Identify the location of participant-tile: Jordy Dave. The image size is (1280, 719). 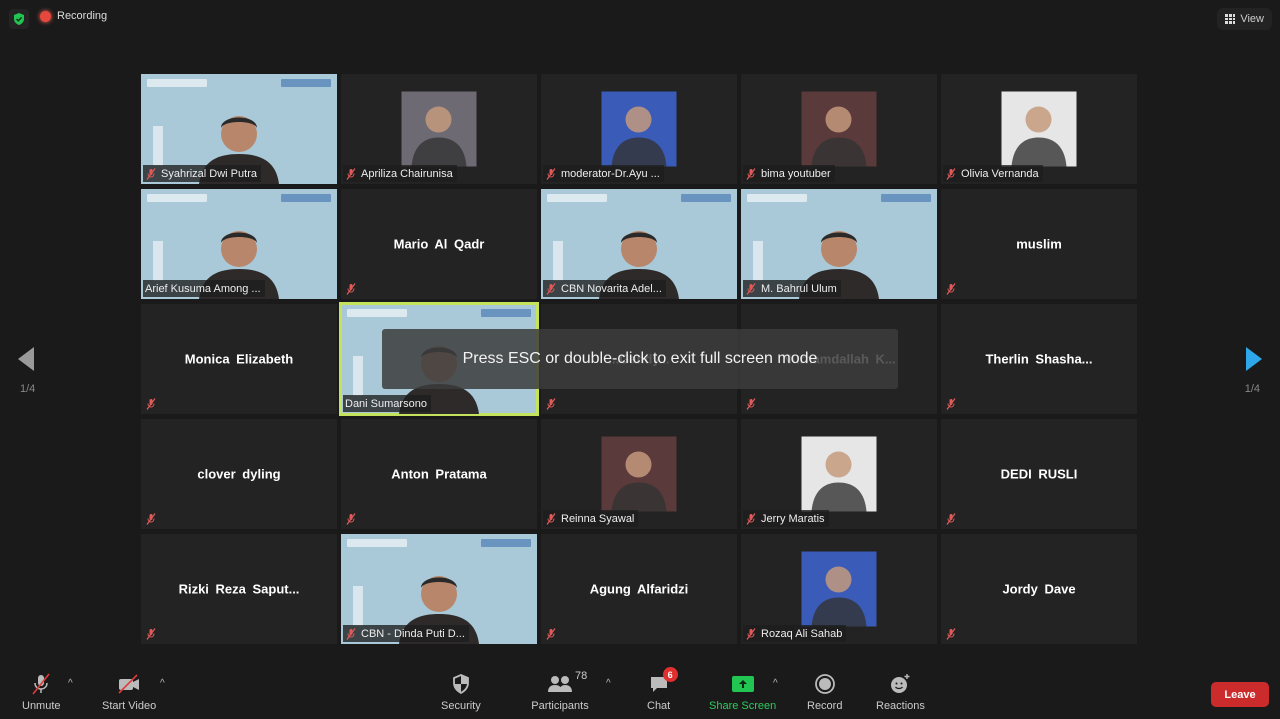
(1039, 589).